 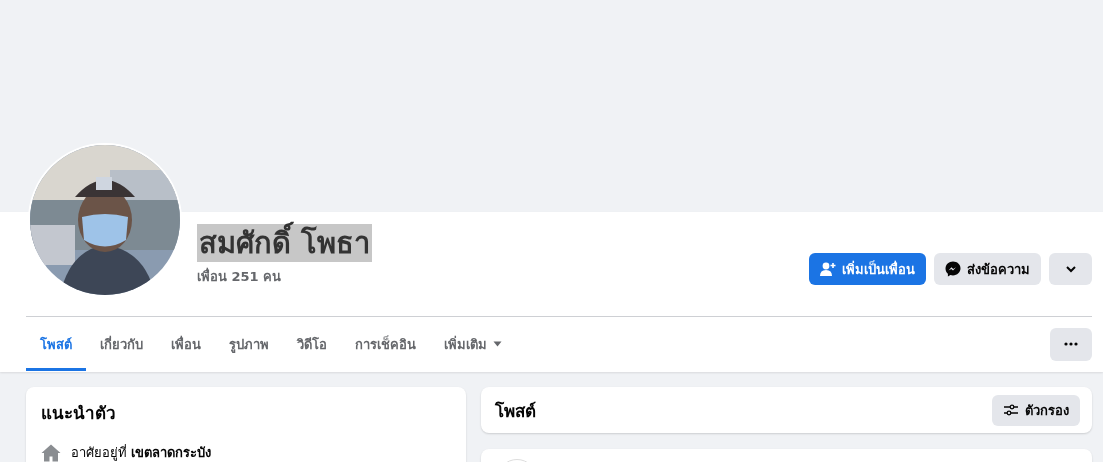 I want to click on tab: รูปภาพ, so click(x=249, y=344).